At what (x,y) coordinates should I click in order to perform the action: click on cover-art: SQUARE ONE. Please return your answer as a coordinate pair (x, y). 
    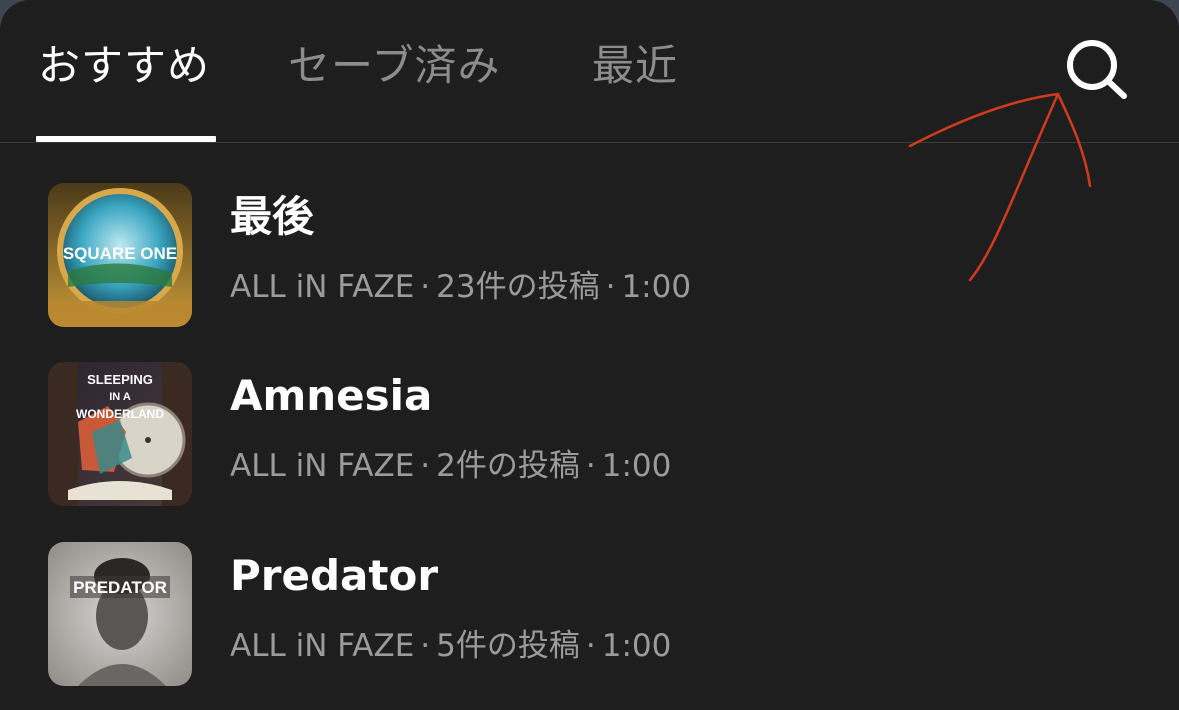
    Looking at the image, I should click on (120, 255).